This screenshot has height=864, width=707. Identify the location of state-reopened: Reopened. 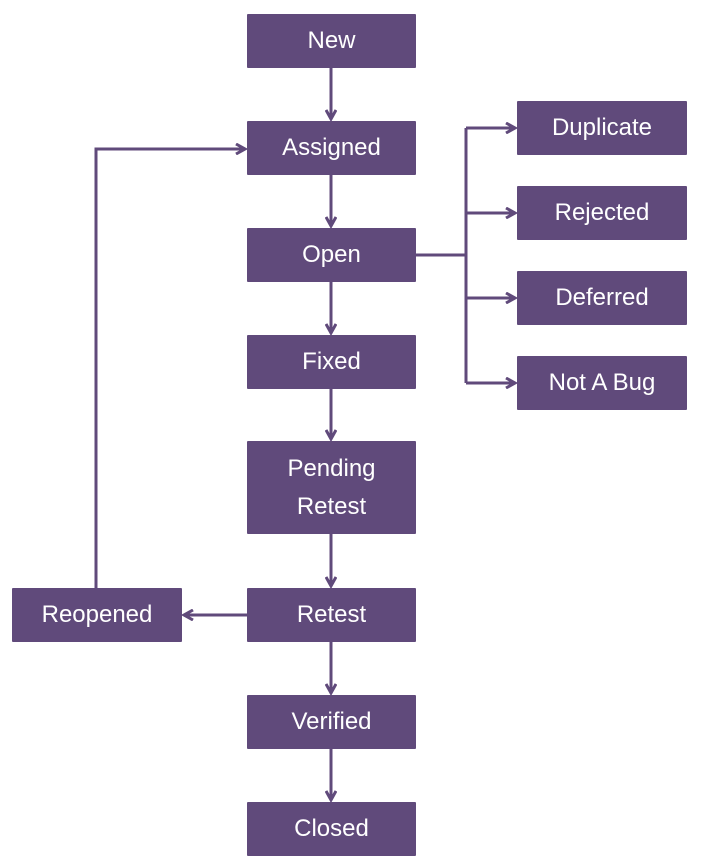
(97, 615).